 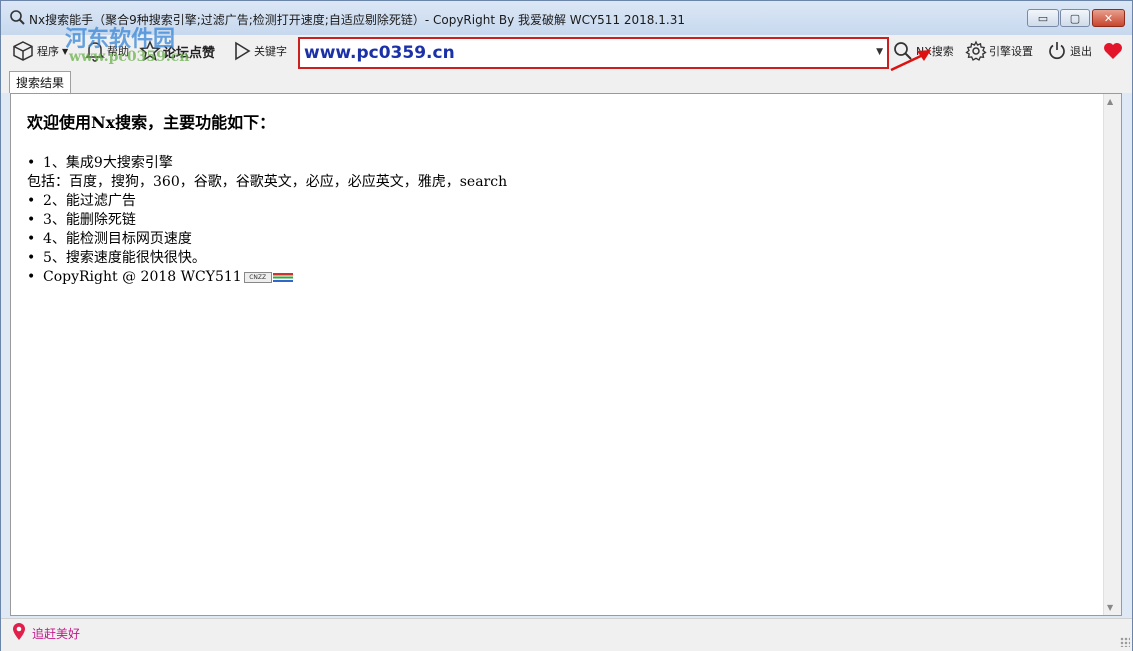 I want to click on keyword-label: 关键字, so click(x=270, y=51).